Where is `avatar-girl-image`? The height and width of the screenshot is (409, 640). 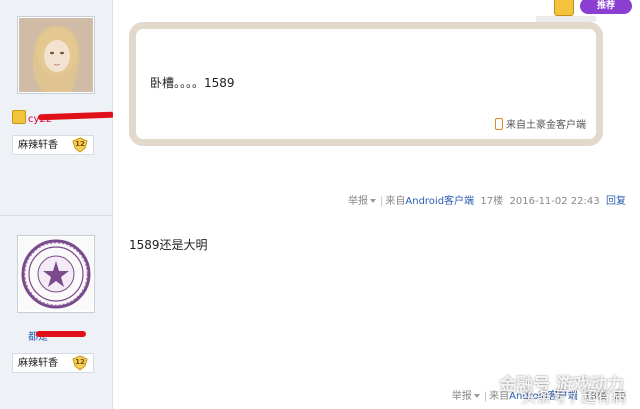 avatar-girl-image is located at coordinates (56, 55).